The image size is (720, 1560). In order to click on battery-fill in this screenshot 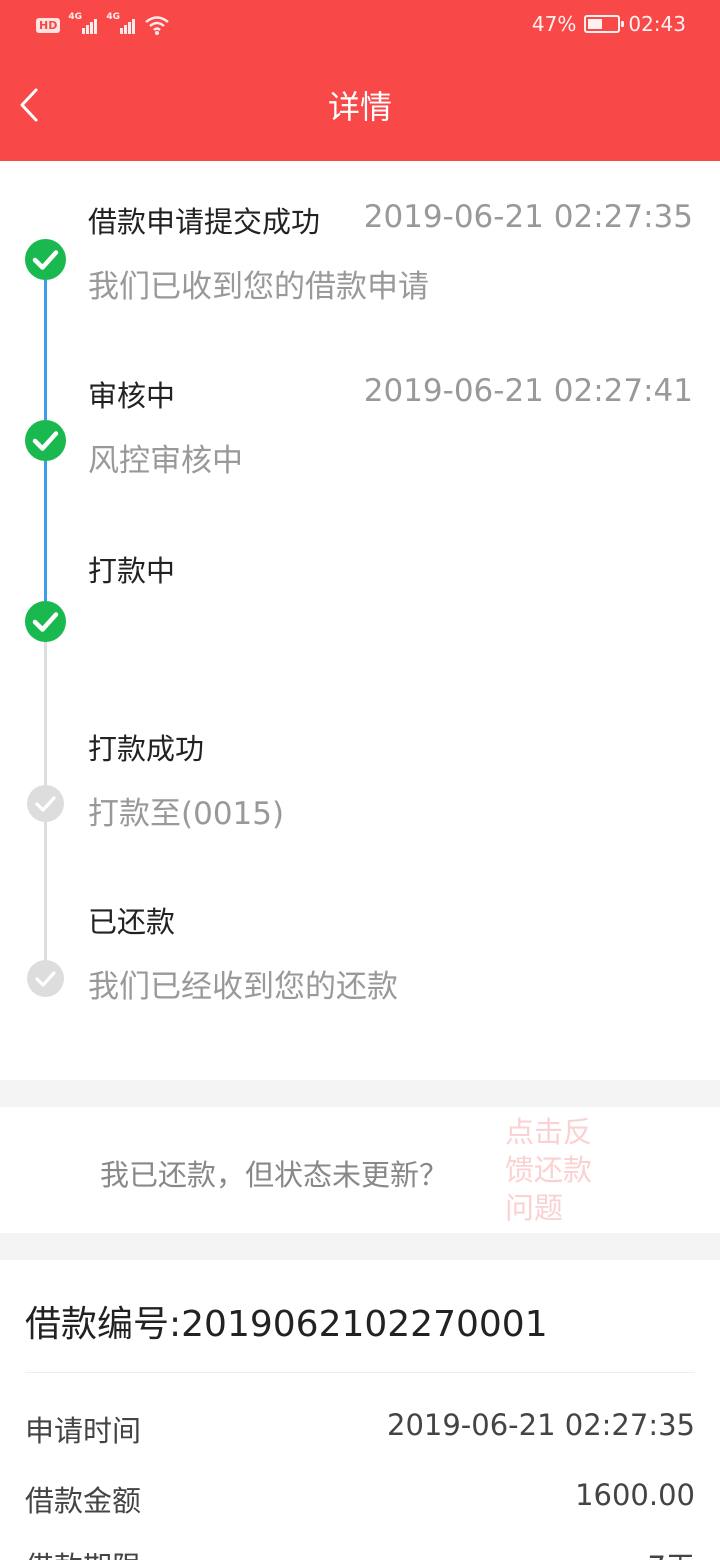, I will do `click(595, 24)`.